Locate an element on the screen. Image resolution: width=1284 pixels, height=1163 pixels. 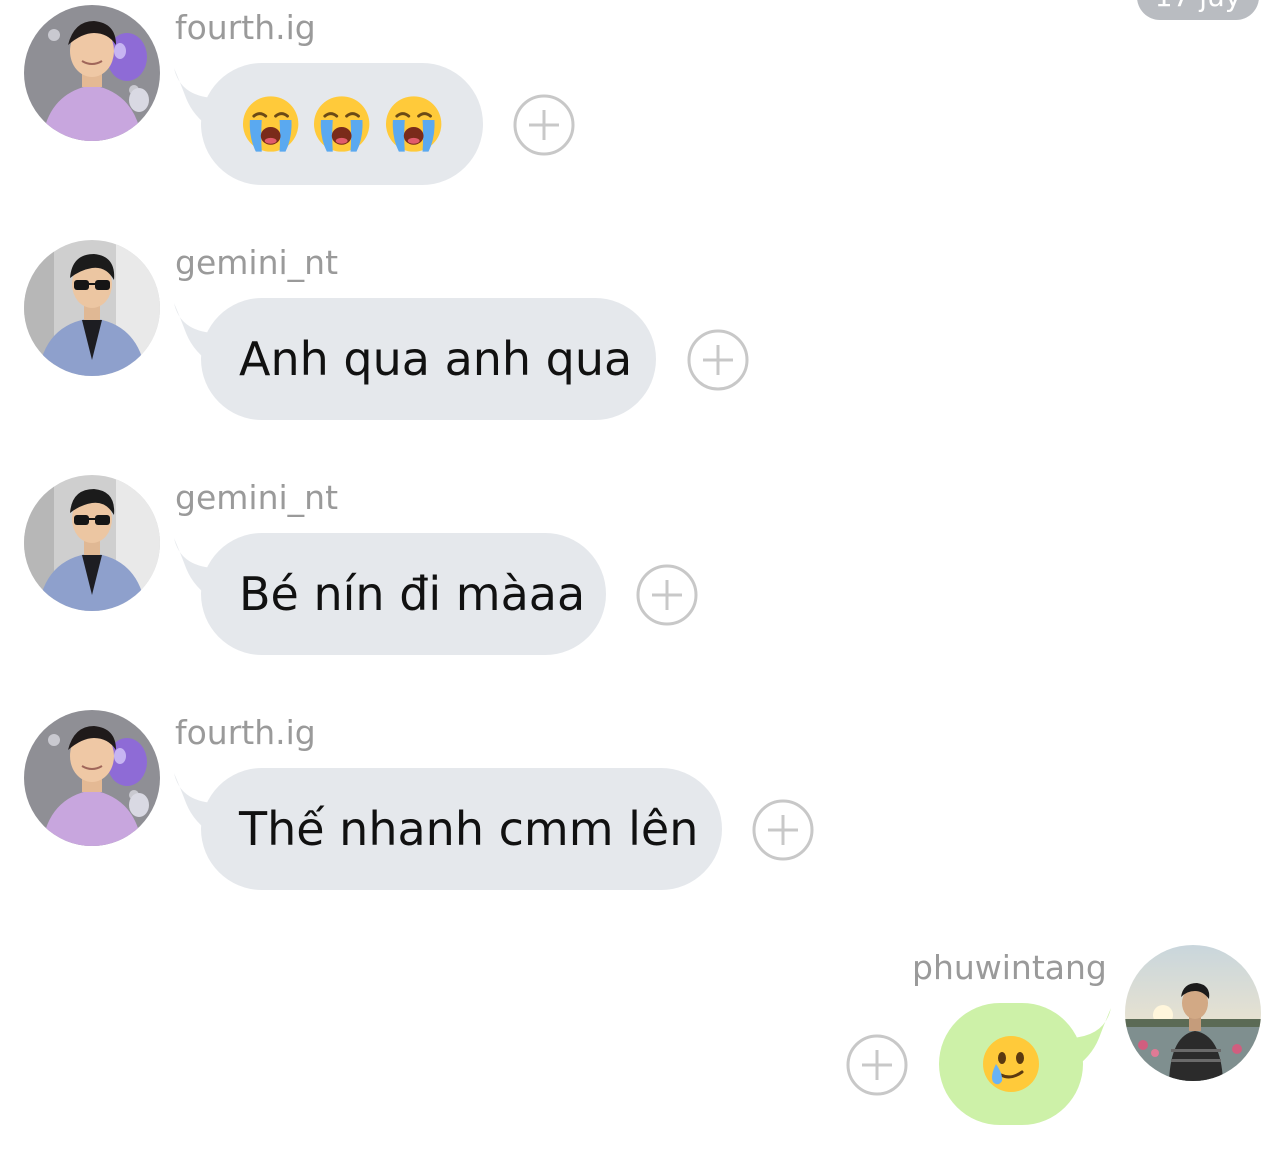
face-holding-back-tears-icon is located at coordinates (1011, 1064).